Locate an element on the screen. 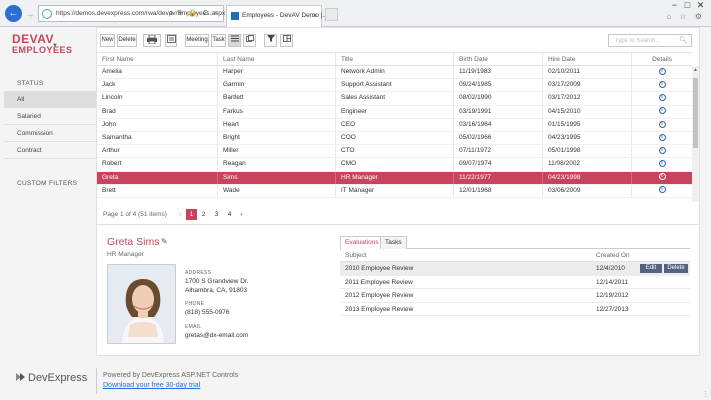 This screenshot has width=711, height=400. minimize-icon: − is located at coordinates (674, 5).